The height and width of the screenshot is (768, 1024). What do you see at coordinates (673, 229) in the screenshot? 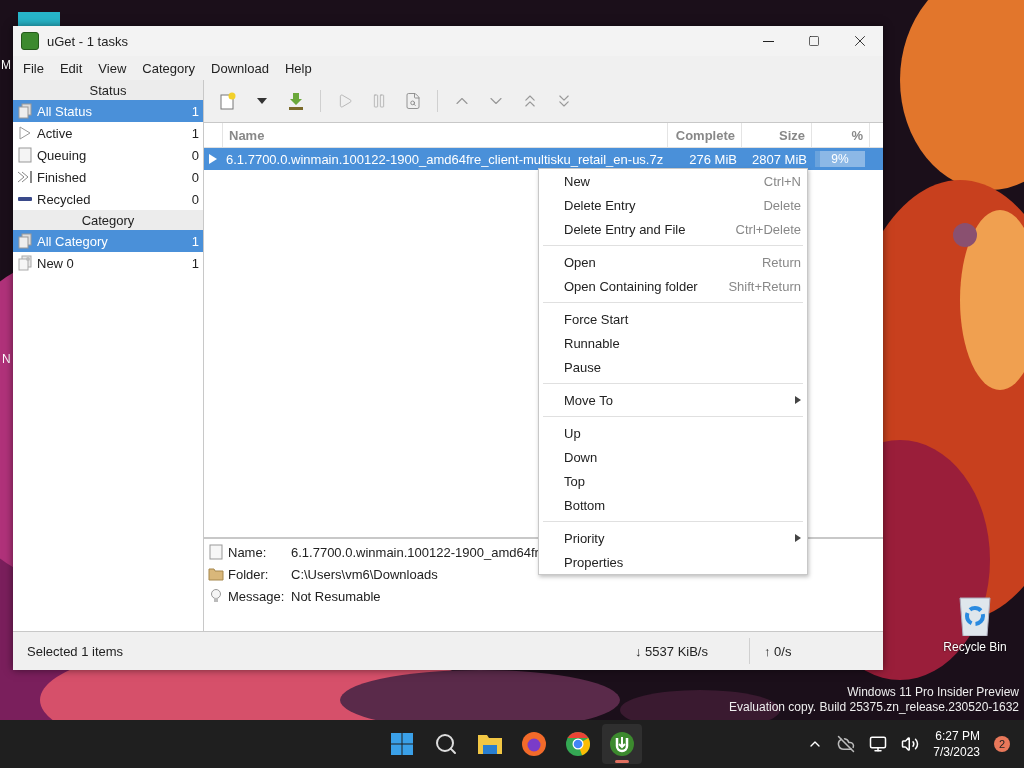
I see `context-menu-item: Delete Entry and File Ctrl+Delete` at bounding box center [673, 229].